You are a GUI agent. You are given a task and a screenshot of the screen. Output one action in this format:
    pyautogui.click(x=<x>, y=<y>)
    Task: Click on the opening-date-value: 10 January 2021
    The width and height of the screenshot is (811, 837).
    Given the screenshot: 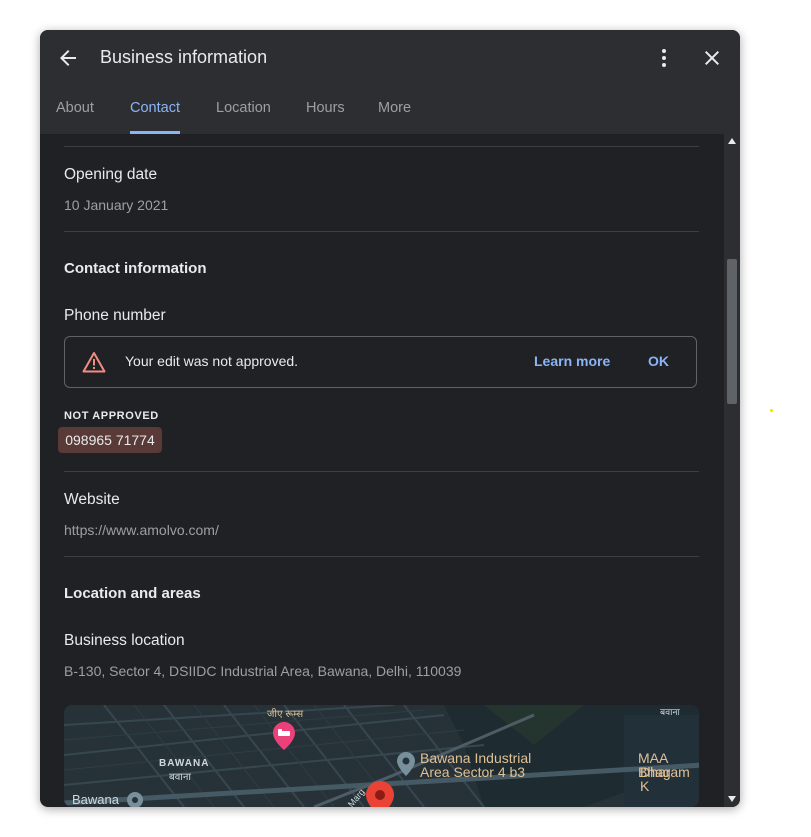 What is the action you would take?
    pyautogui.click(x=116, y=205)
    